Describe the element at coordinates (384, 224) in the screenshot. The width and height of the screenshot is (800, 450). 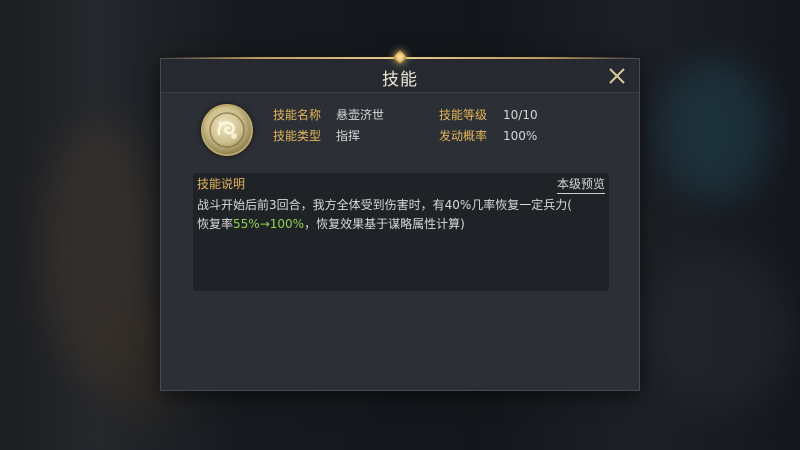
I see `description-line-2-suffix: ，恢复效果基于谋略属性计算)` at that location.